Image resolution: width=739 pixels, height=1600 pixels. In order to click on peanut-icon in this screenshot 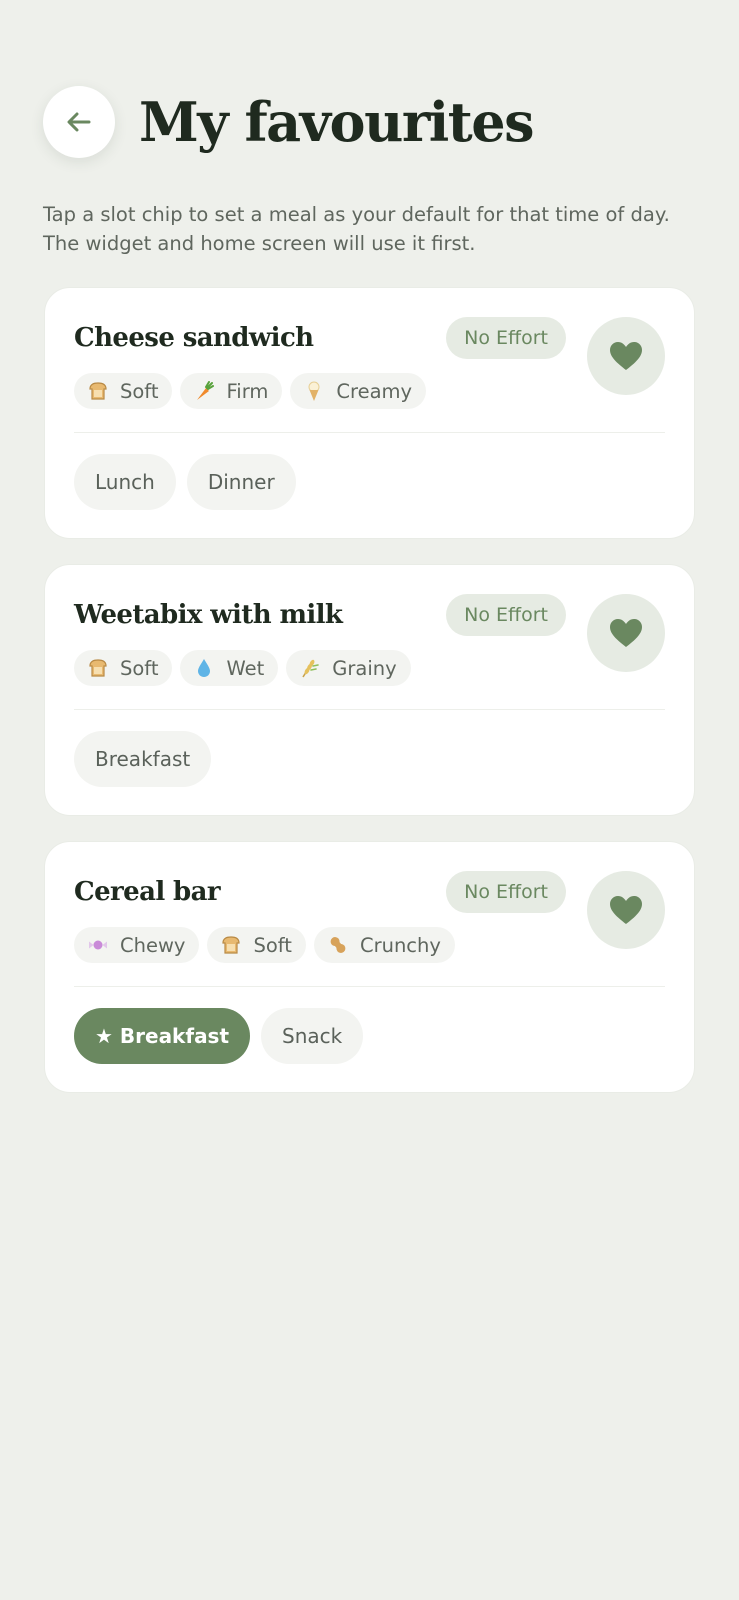, I will do `click(338, 945)`.